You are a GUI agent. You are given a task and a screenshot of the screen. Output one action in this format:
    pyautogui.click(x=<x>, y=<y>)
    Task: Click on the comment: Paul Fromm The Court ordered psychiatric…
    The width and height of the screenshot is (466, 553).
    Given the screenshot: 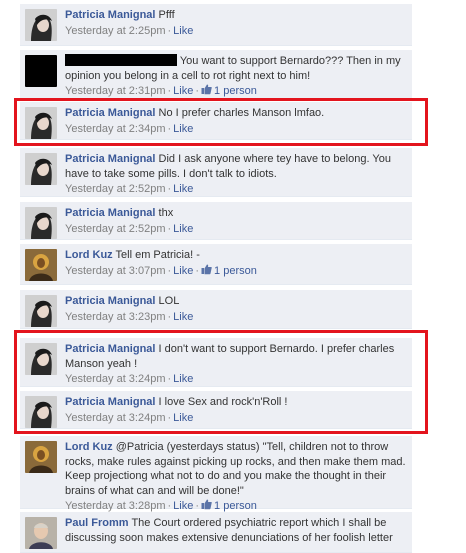 What is the action you would take?
    pyautogui.click(x=216, y=532)
    